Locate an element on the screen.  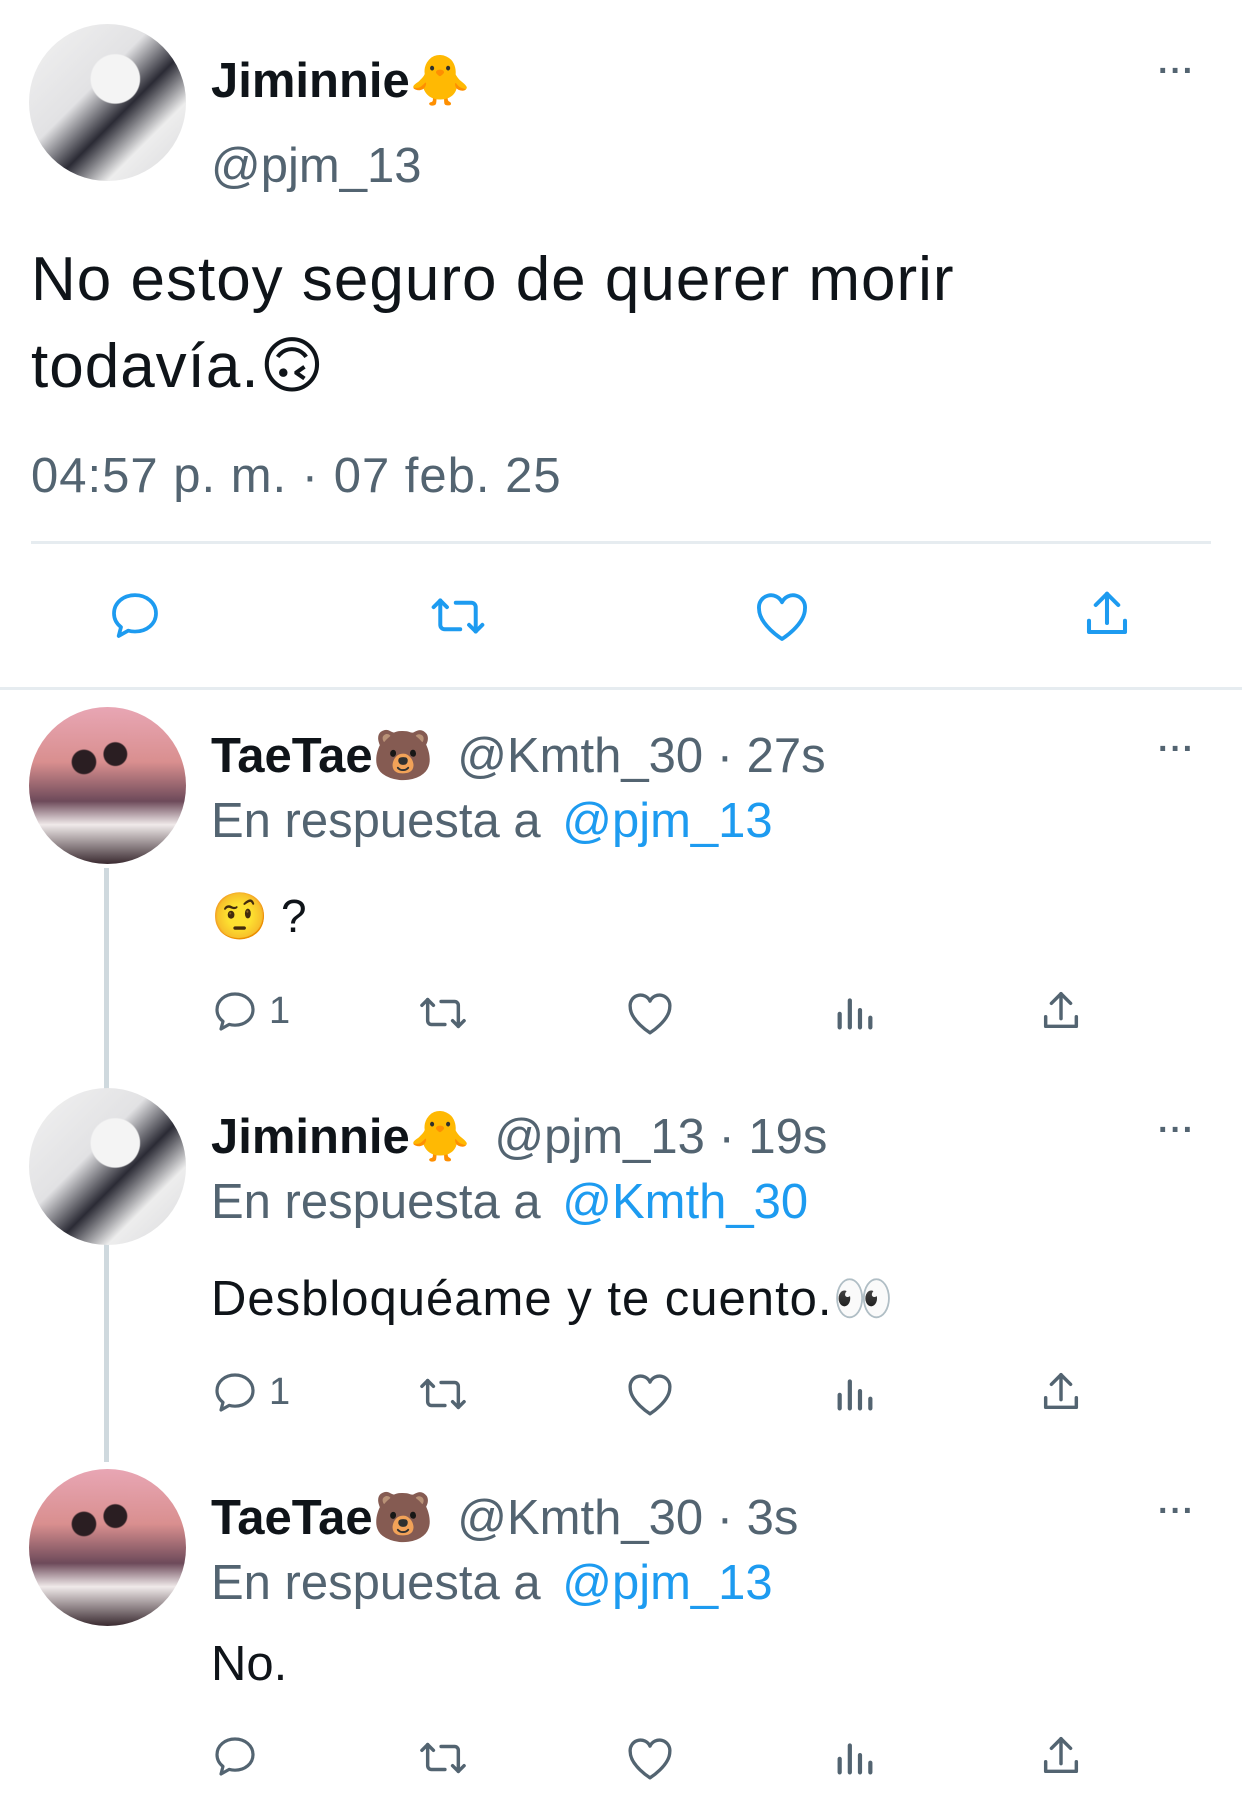
reply-header: TaeTae🐻 @Kmth_30 · 27s is located at coordinates (518, 755).